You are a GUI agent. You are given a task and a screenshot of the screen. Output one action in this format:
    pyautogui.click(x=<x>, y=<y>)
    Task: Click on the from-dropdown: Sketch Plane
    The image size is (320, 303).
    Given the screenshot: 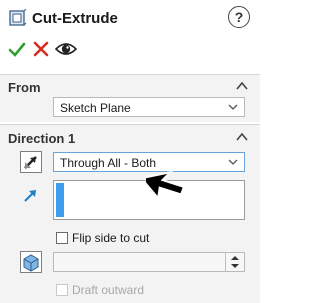 What is the action you would take?
    pyautogui.click(x=149, y=107)
    